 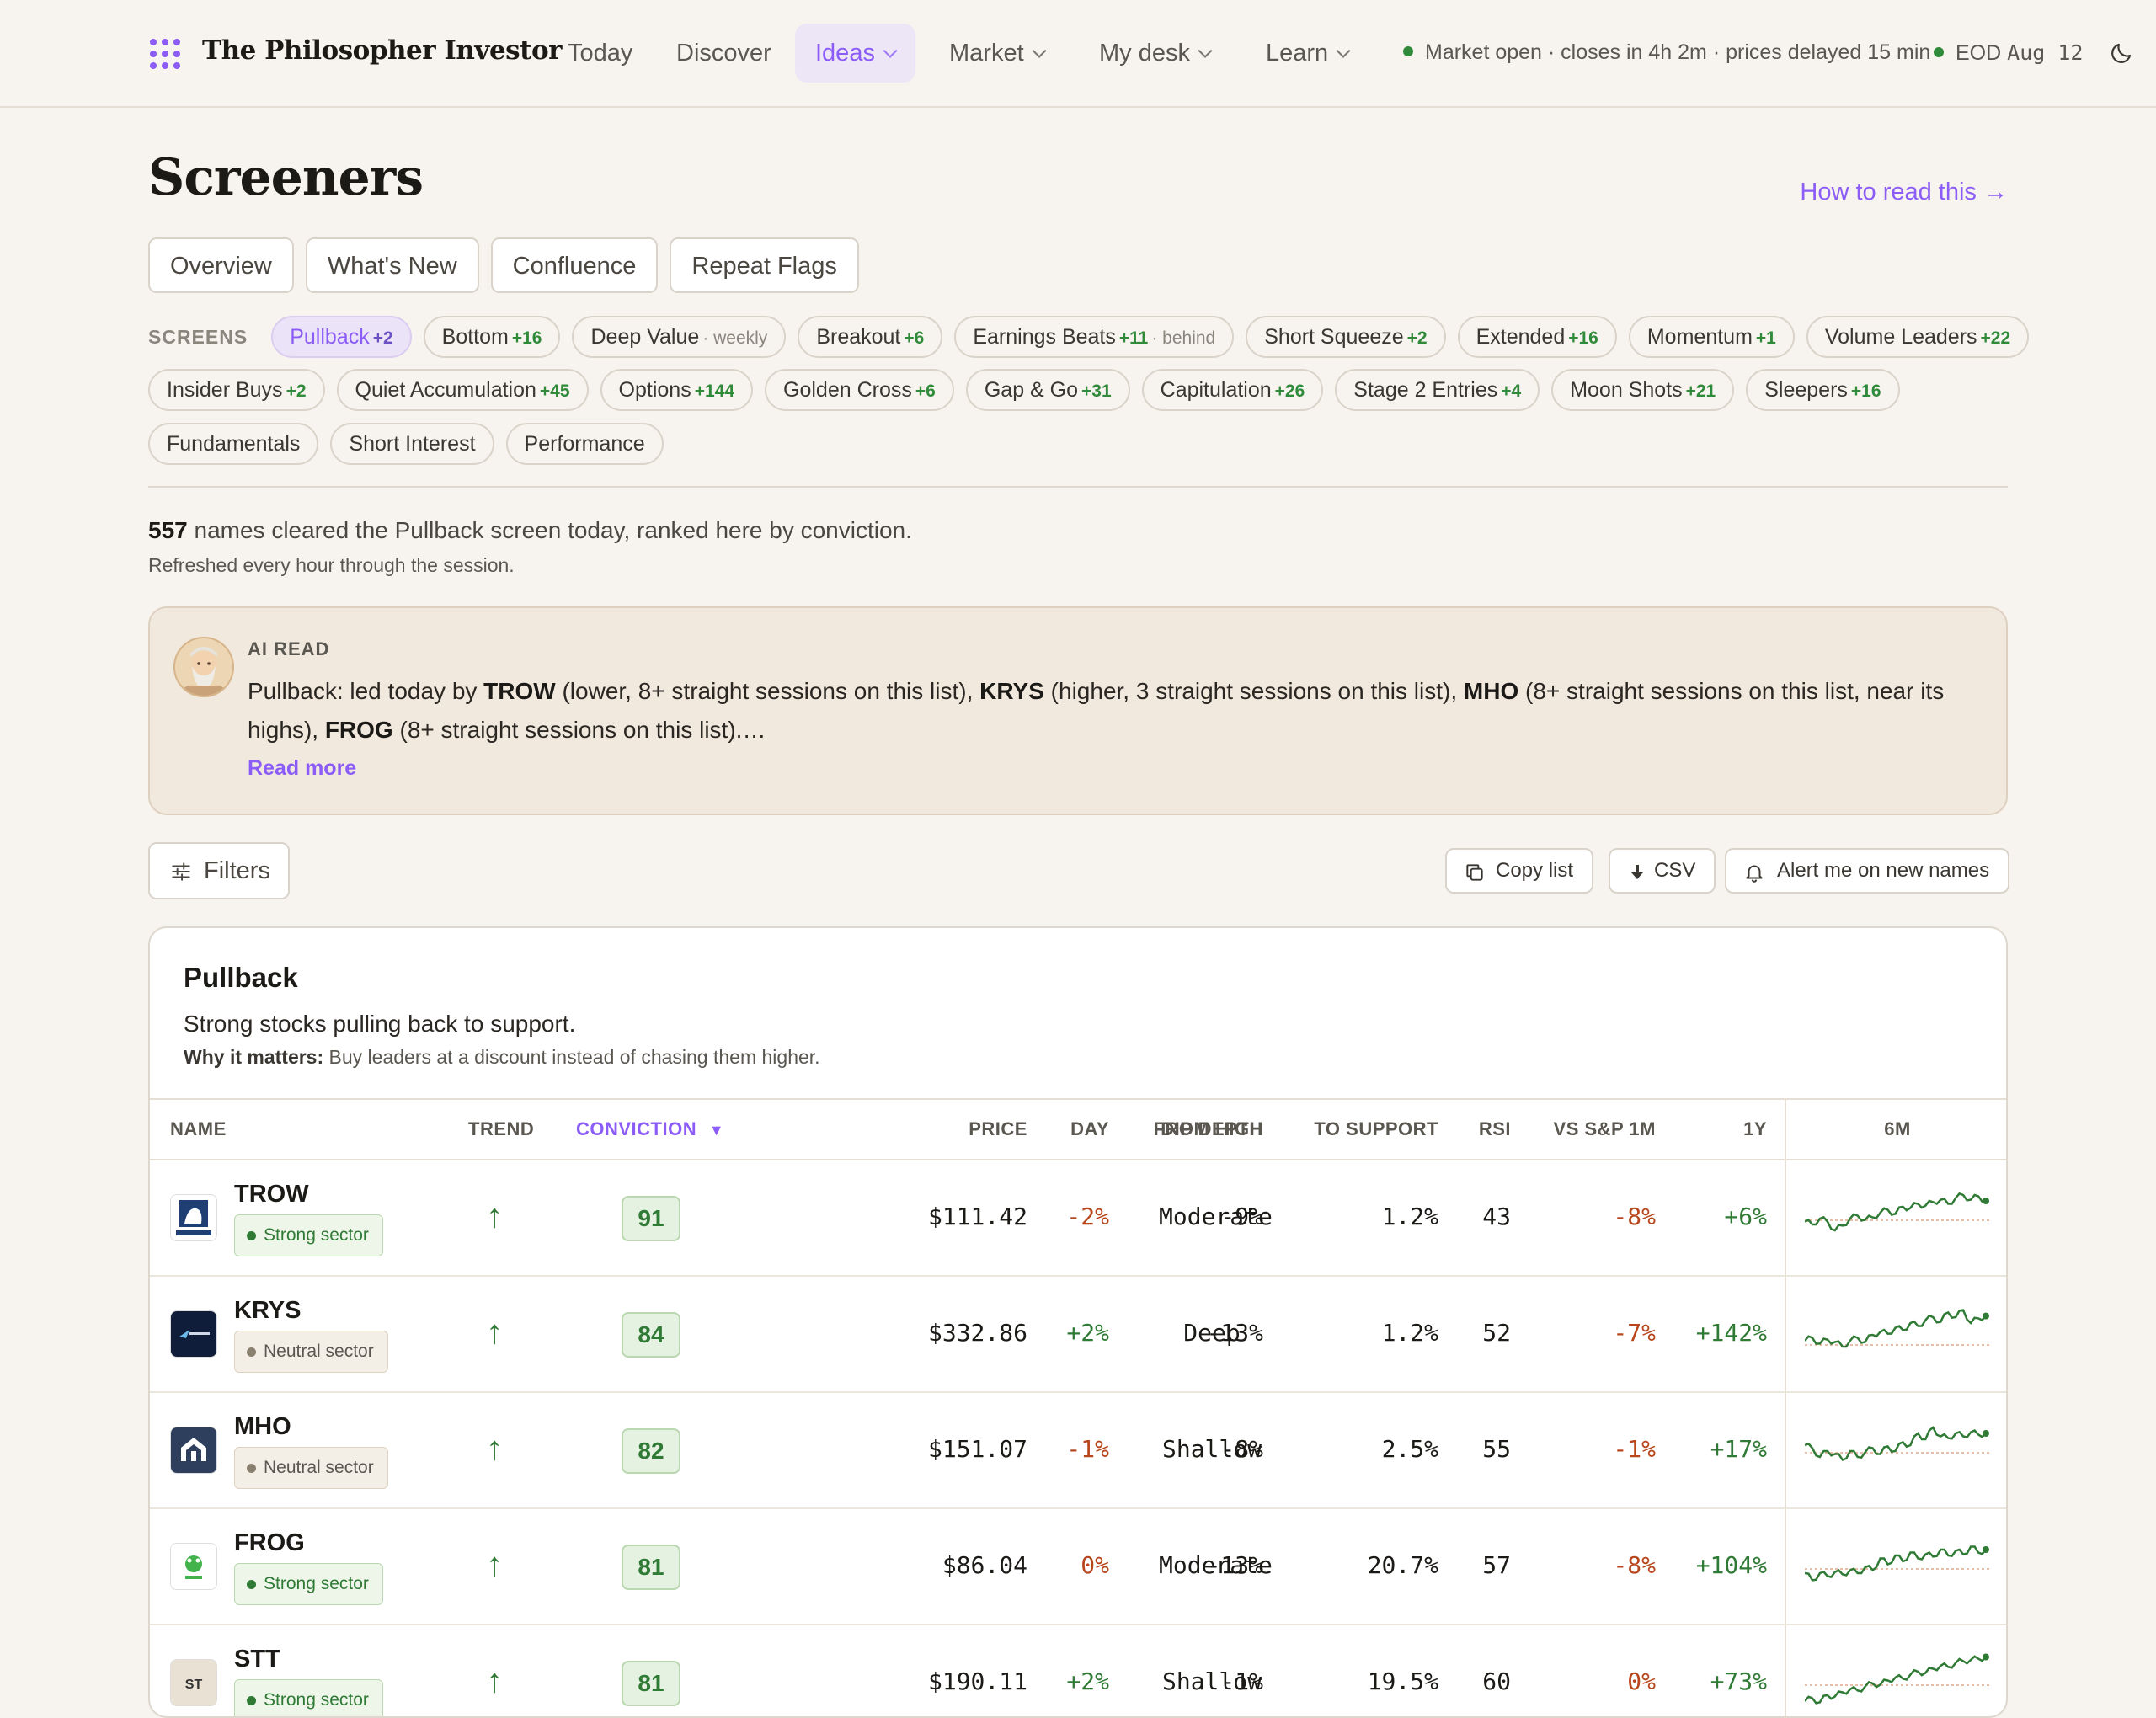 What do you see at coordinates (1662, 871) in the screenshot?
I see `csv-download-button: CSV` at bounding box center [1662, 871].